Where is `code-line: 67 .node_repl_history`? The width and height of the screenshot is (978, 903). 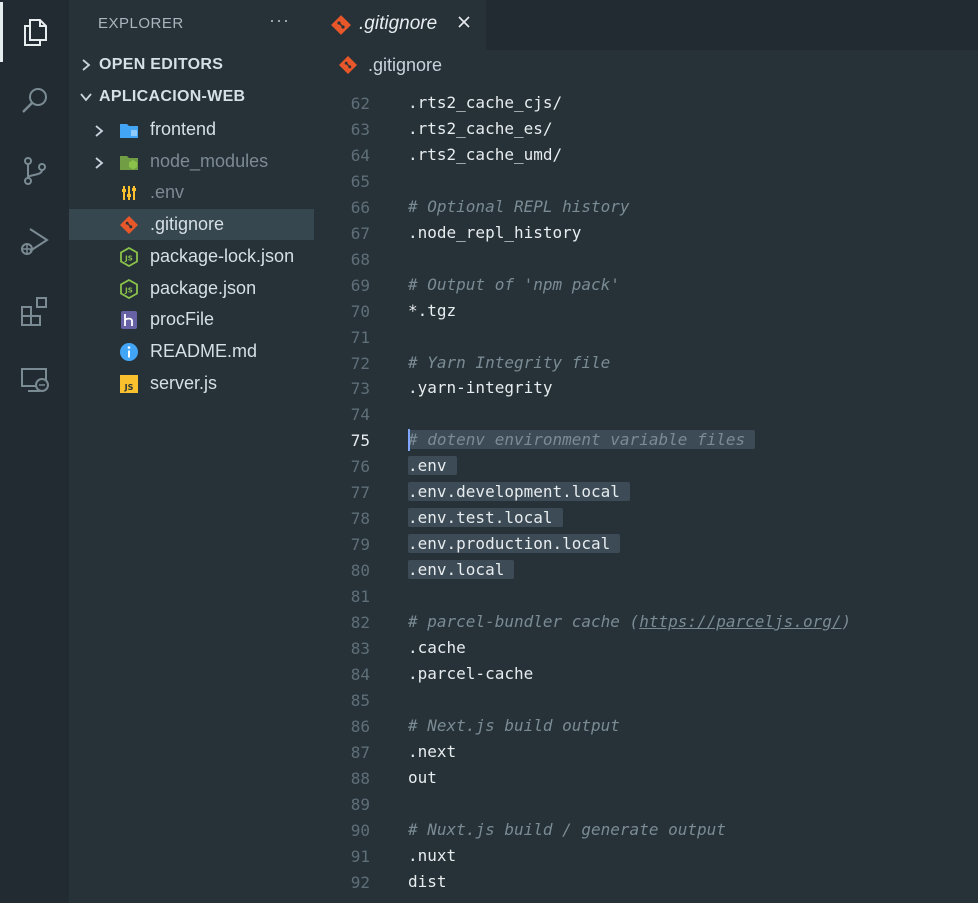
code-line: 67 .node_repl_history is located at coordinates (646, 233).